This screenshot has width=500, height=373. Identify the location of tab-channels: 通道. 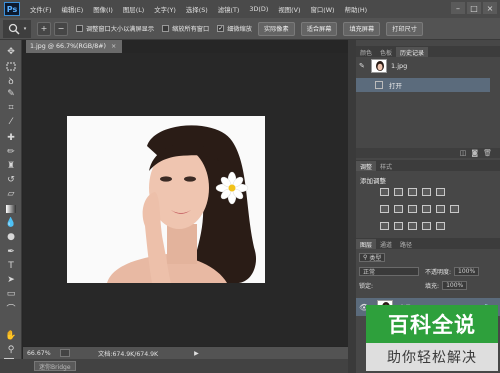
(386, 244).